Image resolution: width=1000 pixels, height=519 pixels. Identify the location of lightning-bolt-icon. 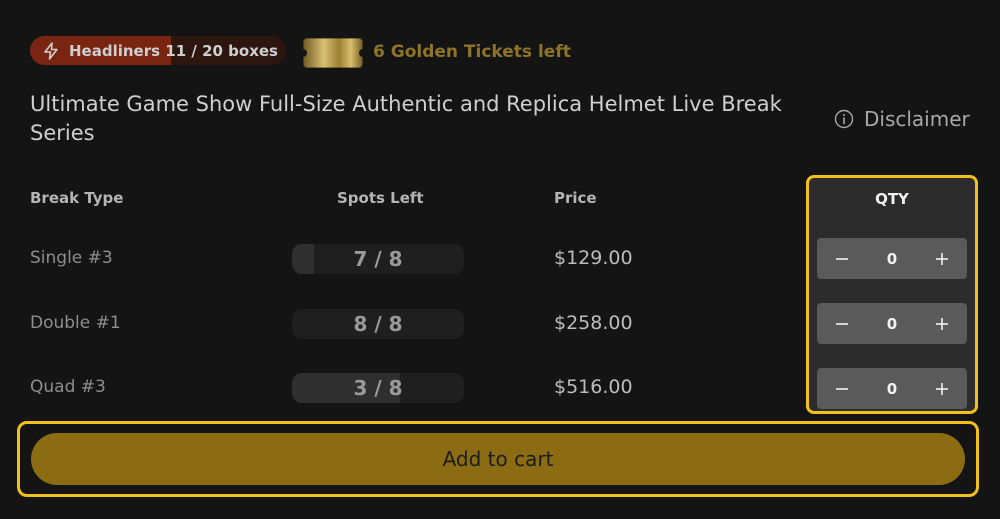
(51, 50).